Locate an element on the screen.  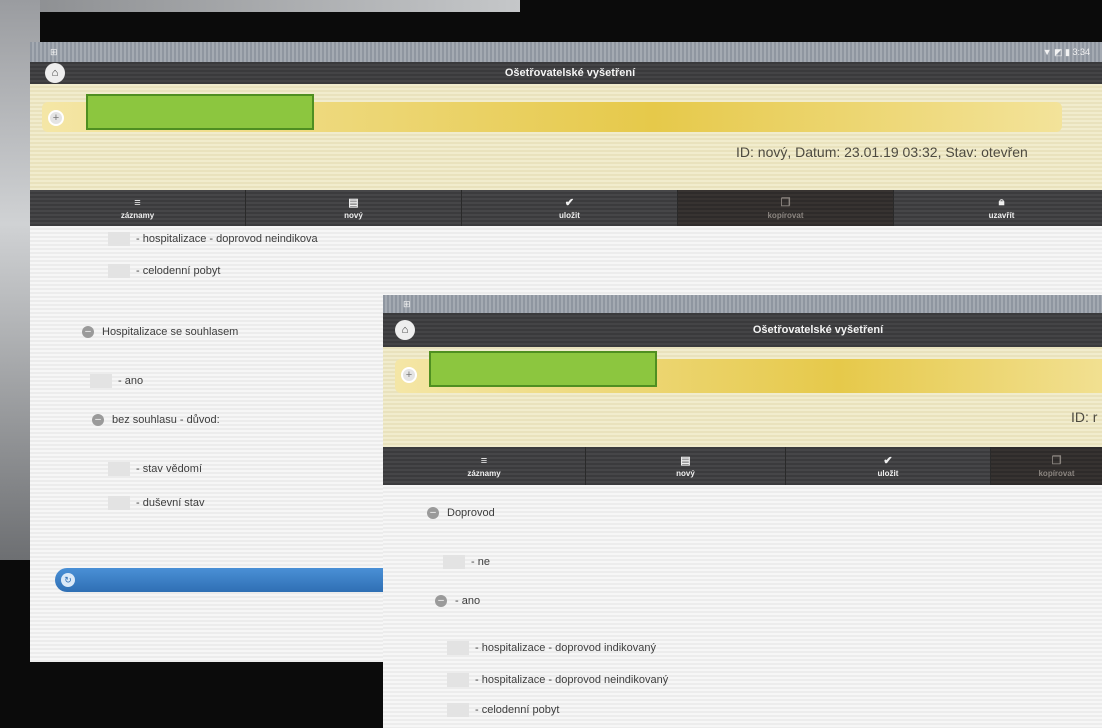
option-label: - duševní stav is located at coordinates (170, 503).